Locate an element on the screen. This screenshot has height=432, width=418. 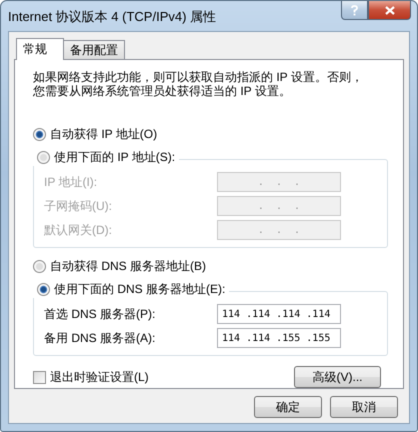
tab: 常规 is located at coordinates (40, 49).